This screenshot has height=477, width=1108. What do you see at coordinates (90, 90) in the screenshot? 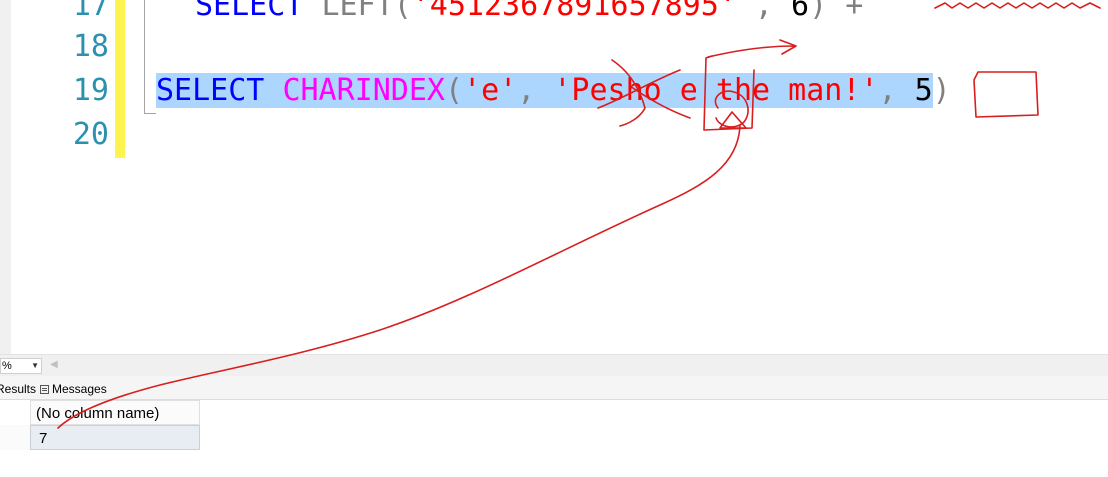
I see `line-number: 19` at bounding box center [90, 90].